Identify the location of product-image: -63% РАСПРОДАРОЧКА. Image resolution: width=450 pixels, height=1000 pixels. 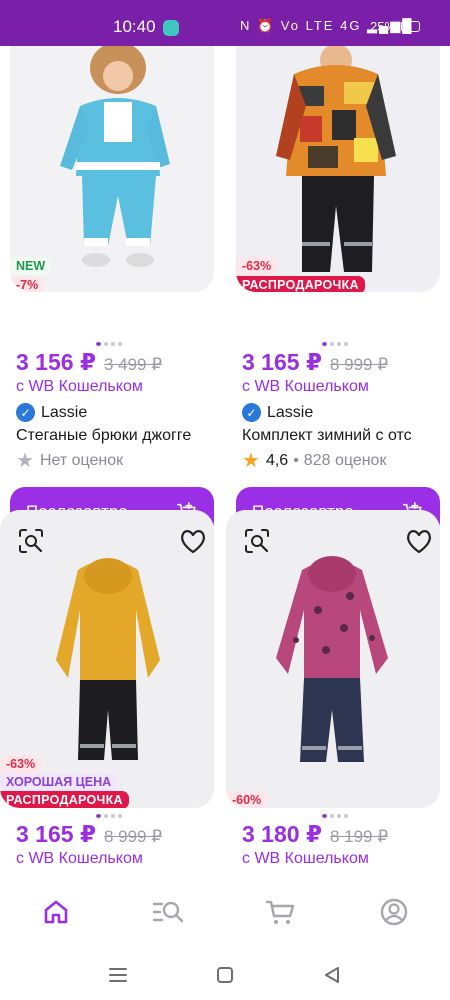
(338, 169).